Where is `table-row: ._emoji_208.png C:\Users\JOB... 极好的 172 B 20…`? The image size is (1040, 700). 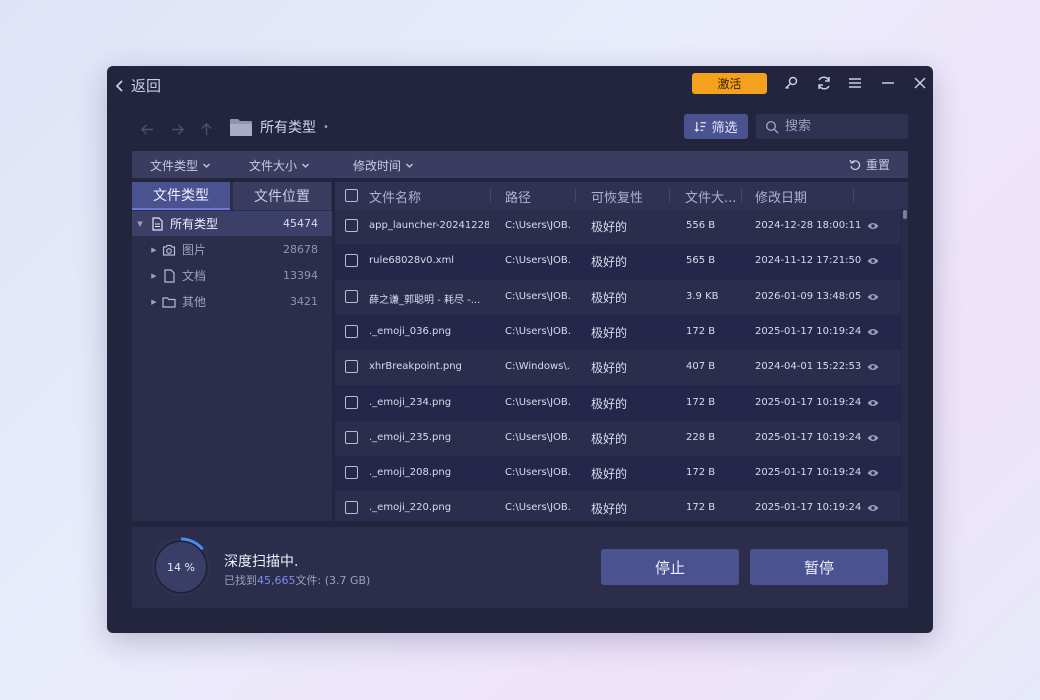
table-row: ._emoji_208.png C:\Users\JOB... 极好的 172 B 20… is located at coordinates (618, 474).